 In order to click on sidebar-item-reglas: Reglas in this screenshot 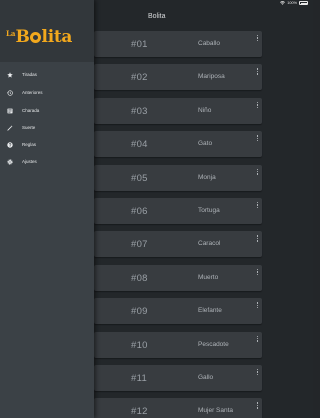, I will do `click(47, 145)`.